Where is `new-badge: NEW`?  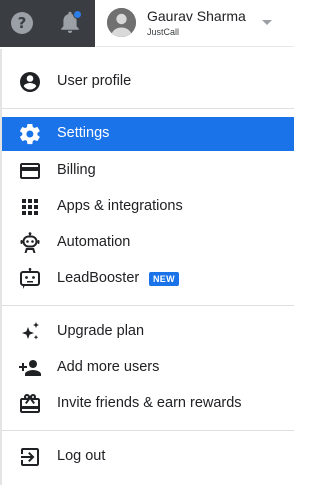 new-badge: NEW is located at coordinates (164, 279).